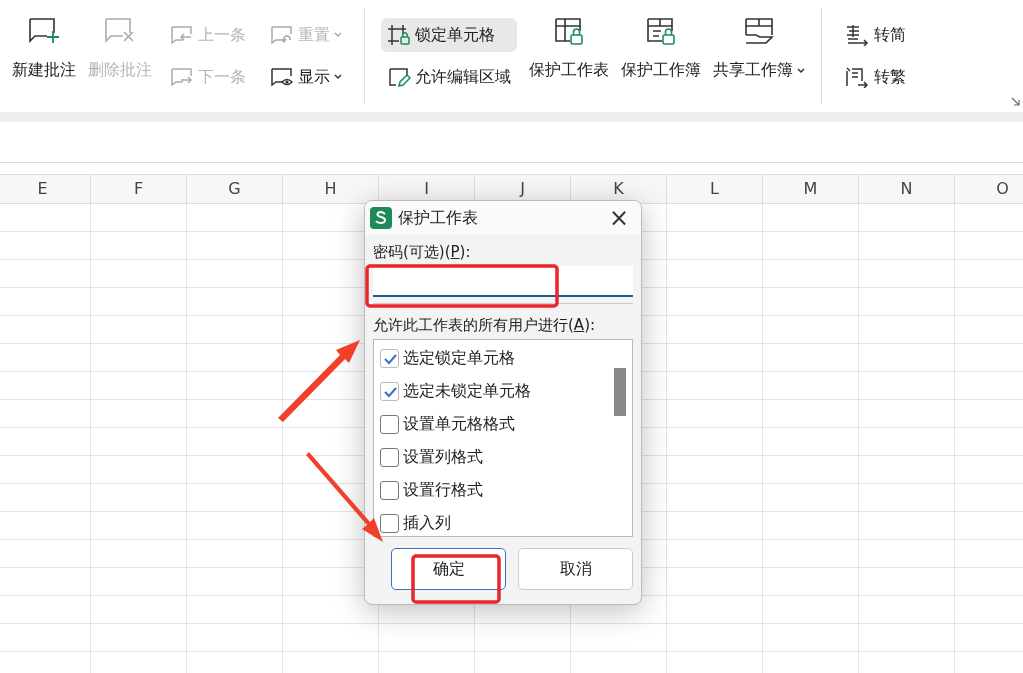 The image size is (1023, 673). I want to click on cancel-button: 取消, so click(575, 569).